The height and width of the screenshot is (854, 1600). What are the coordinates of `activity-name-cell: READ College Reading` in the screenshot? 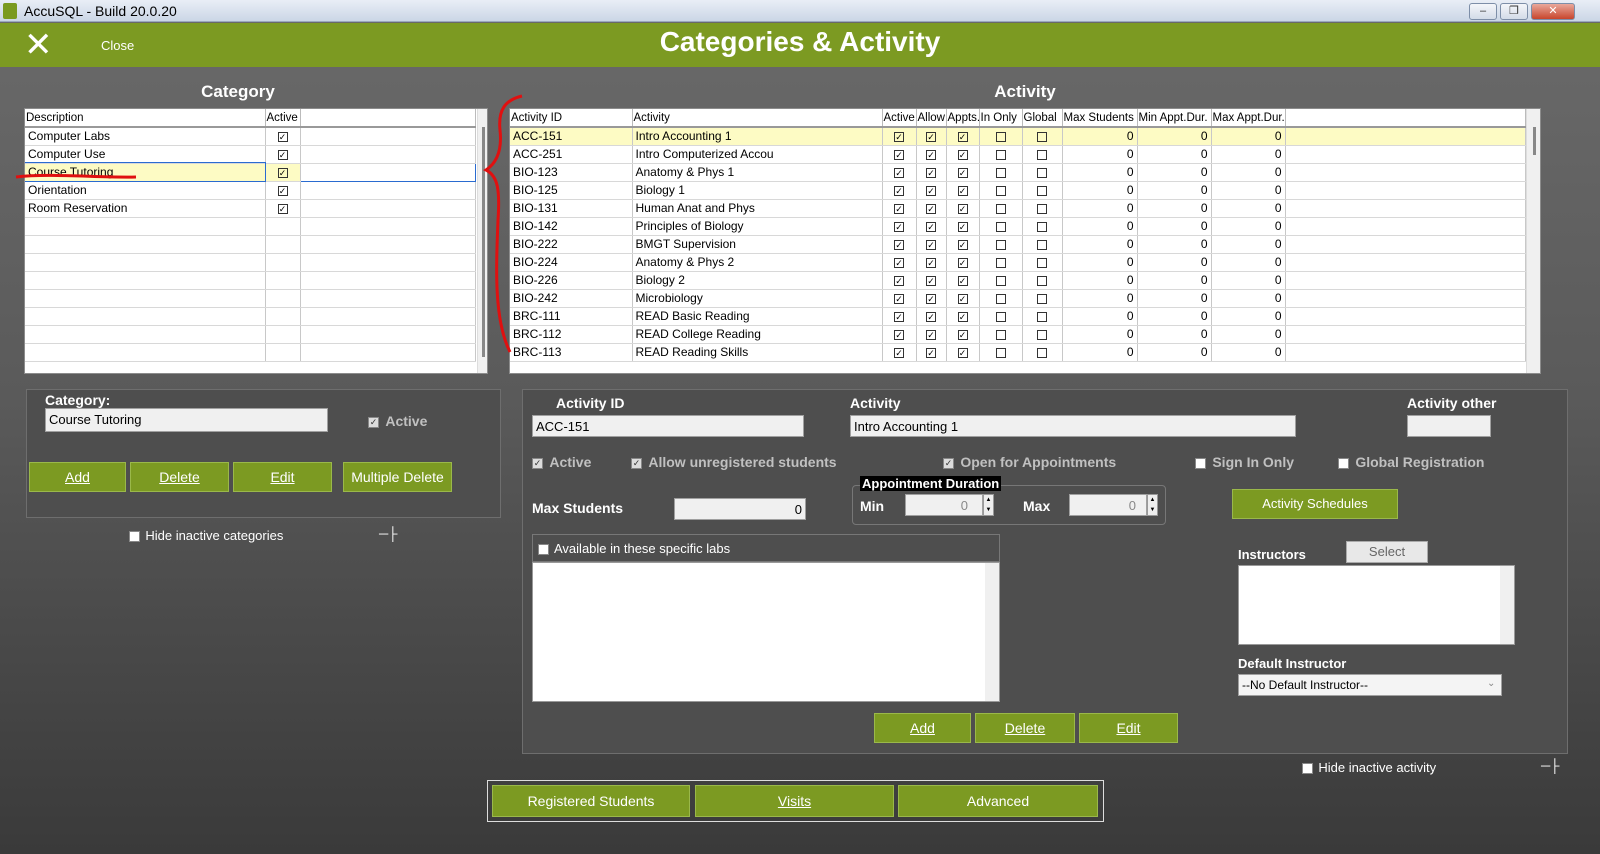 It's located at (757, 334).